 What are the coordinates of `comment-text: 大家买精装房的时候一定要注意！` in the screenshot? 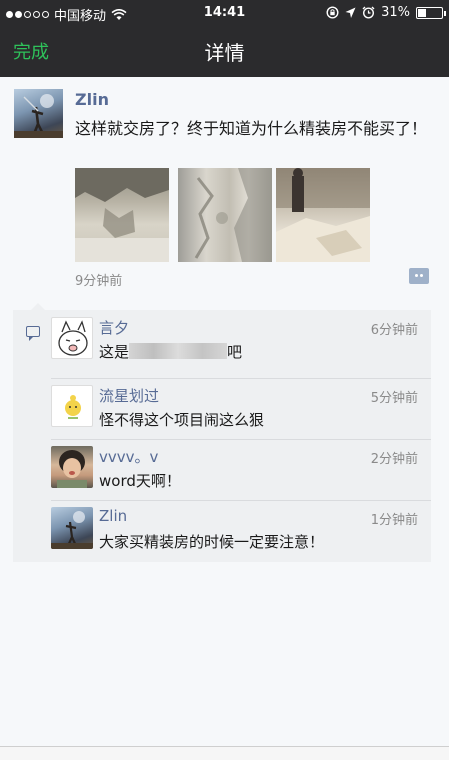 It's located at (212, 542).